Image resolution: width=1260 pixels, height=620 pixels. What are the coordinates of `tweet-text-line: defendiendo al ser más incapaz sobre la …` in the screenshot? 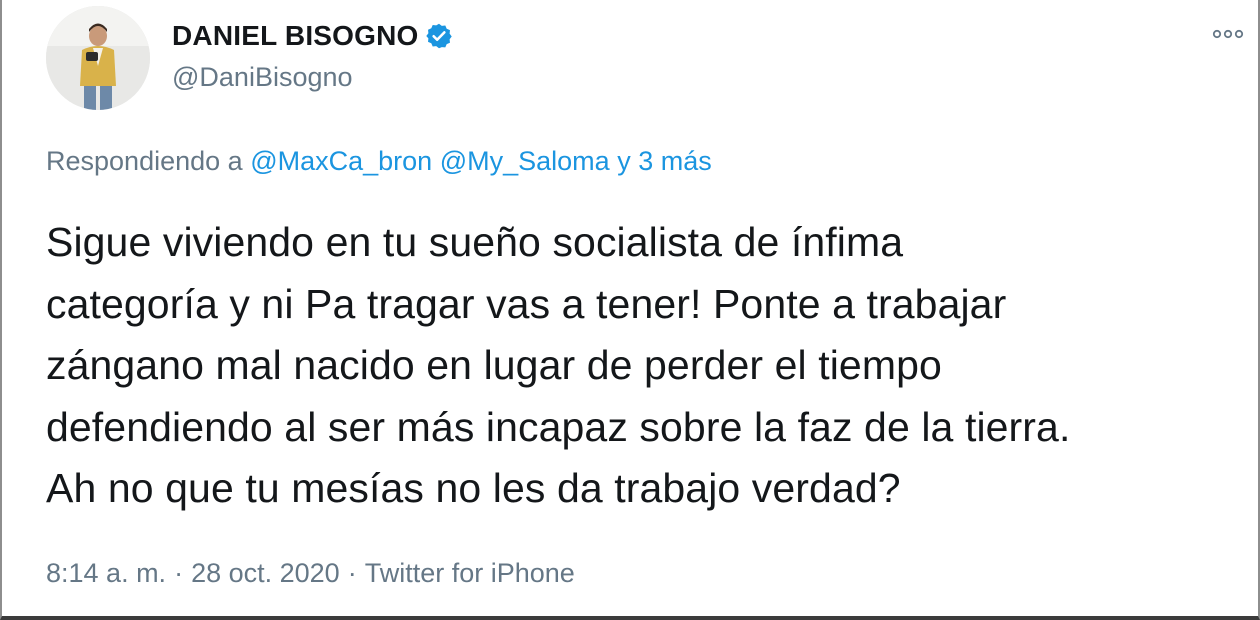 It's located at (558, 426).